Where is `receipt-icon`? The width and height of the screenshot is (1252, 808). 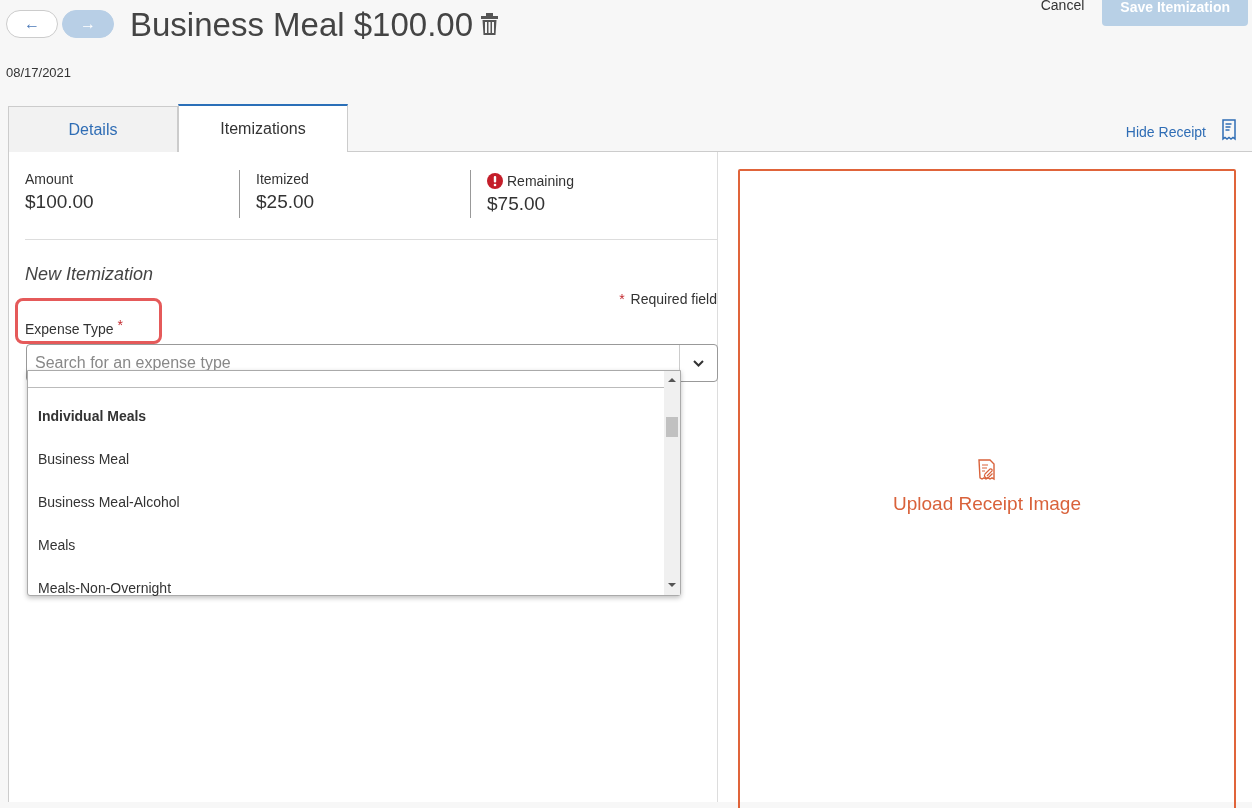
receipt-icon is located at coordinates (1229, 130).